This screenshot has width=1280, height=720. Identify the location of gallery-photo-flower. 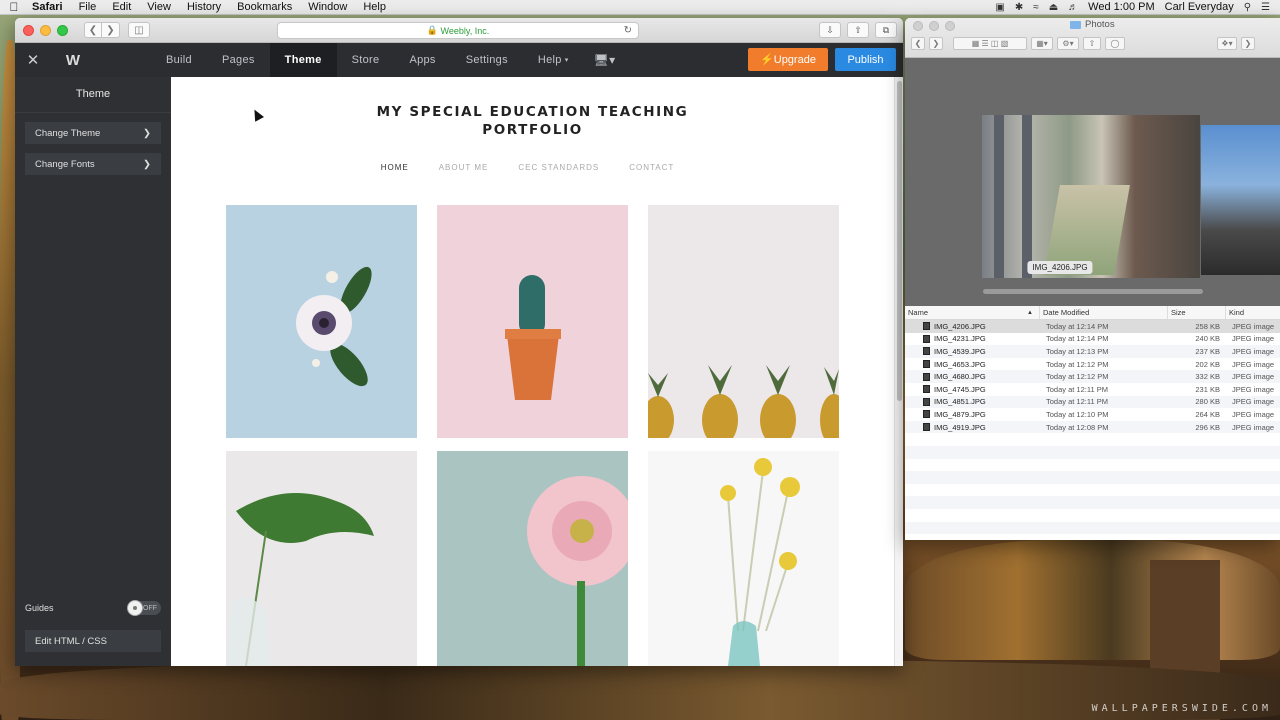
(321, 321).